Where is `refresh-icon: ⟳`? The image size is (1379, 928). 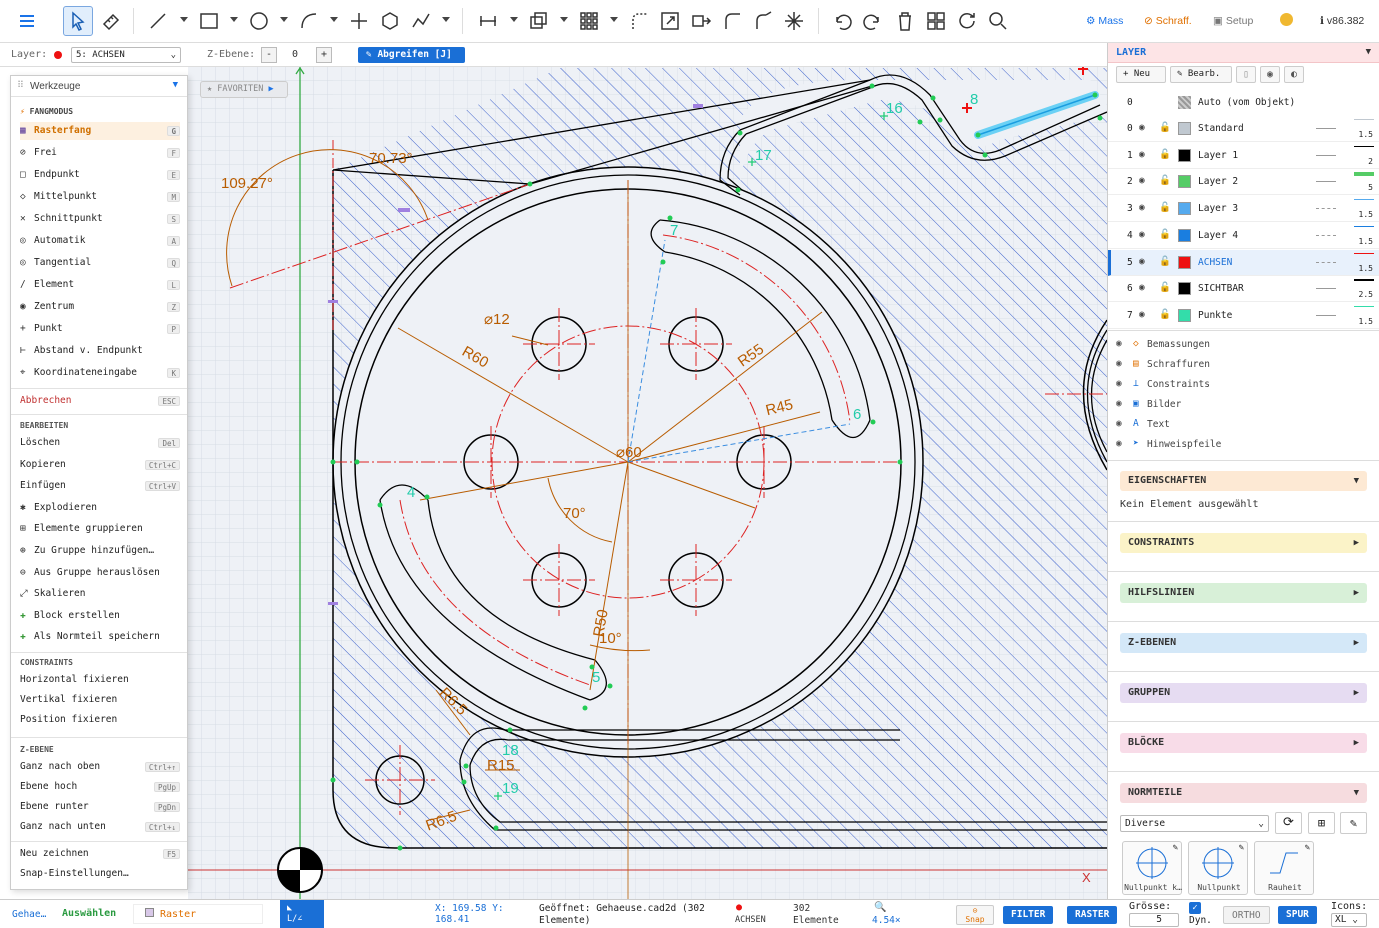
refresh-icon: ⟳ is located at coordinates (1288, 823).